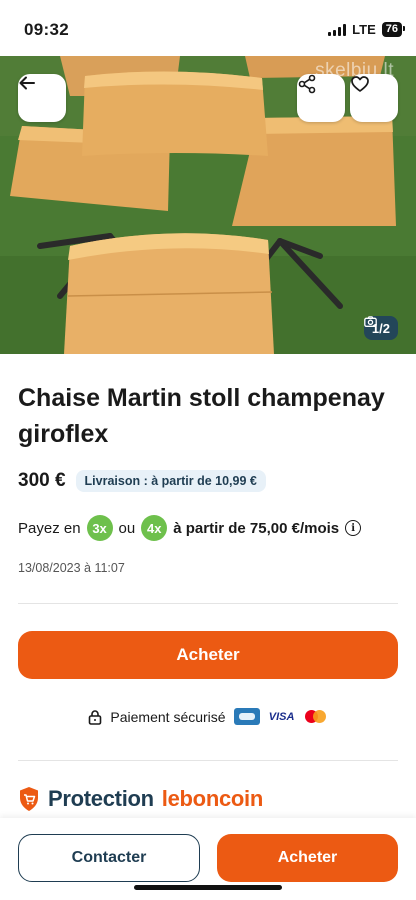 The image size is (416, 900). I want to click on favorite-button, so click(374, 98).